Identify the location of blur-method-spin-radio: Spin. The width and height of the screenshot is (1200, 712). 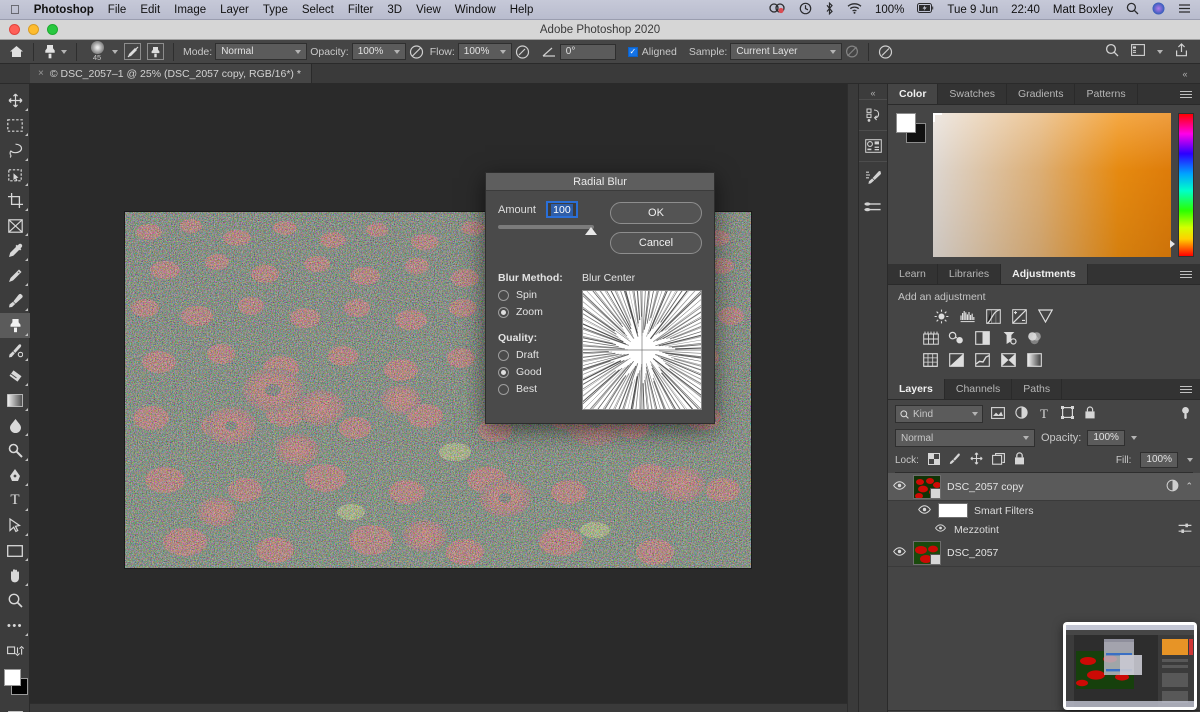
(539, 295).